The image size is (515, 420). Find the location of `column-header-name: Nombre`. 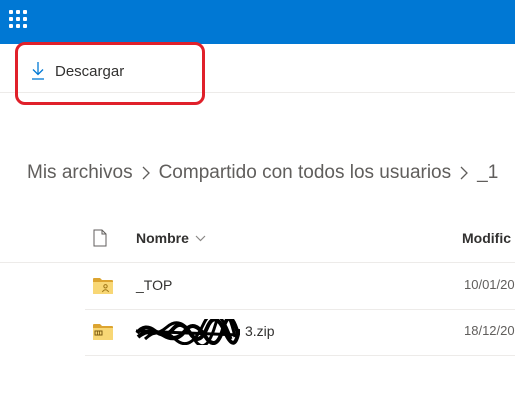

column-header-name: Nombre is located at coordinates (171, 238).